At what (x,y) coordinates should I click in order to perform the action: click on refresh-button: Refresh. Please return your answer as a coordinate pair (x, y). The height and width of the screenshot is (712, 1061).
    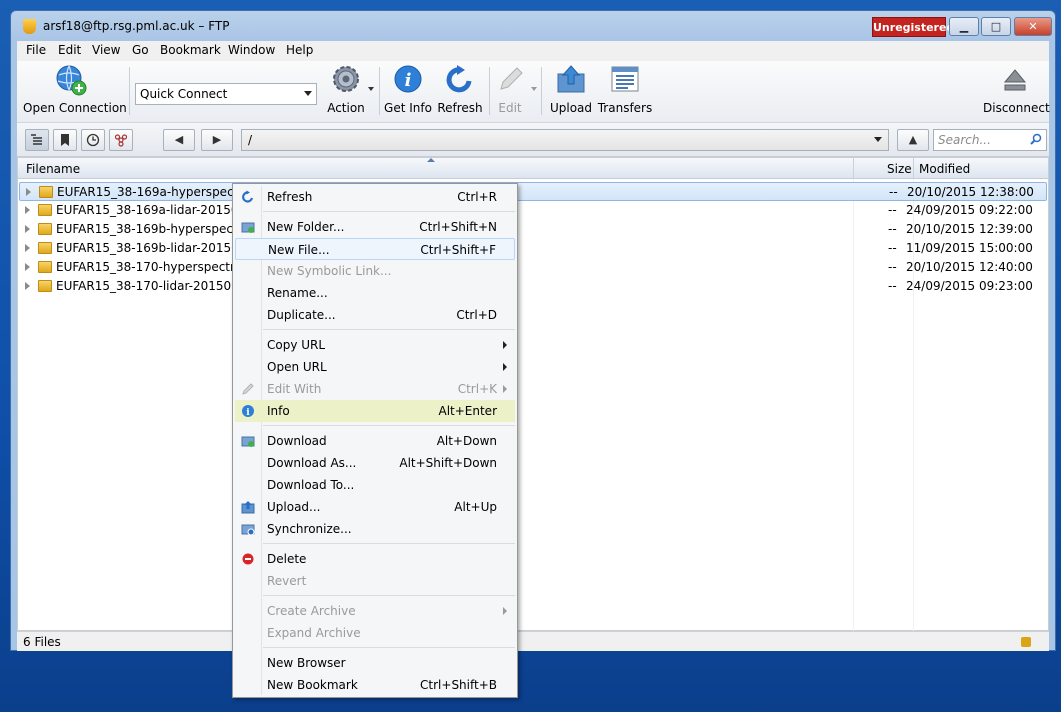
    Looking at the image, I should click on (460, 89).